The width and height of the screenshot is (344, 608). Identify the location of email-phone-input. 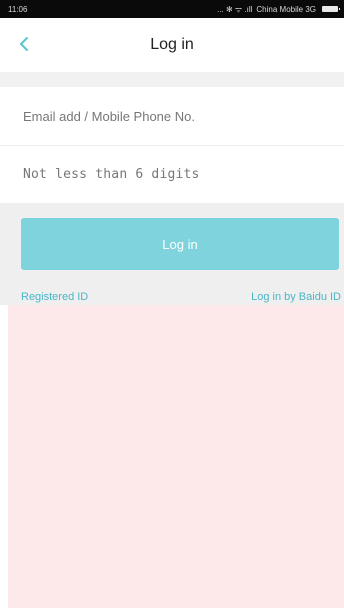
(173, 116).